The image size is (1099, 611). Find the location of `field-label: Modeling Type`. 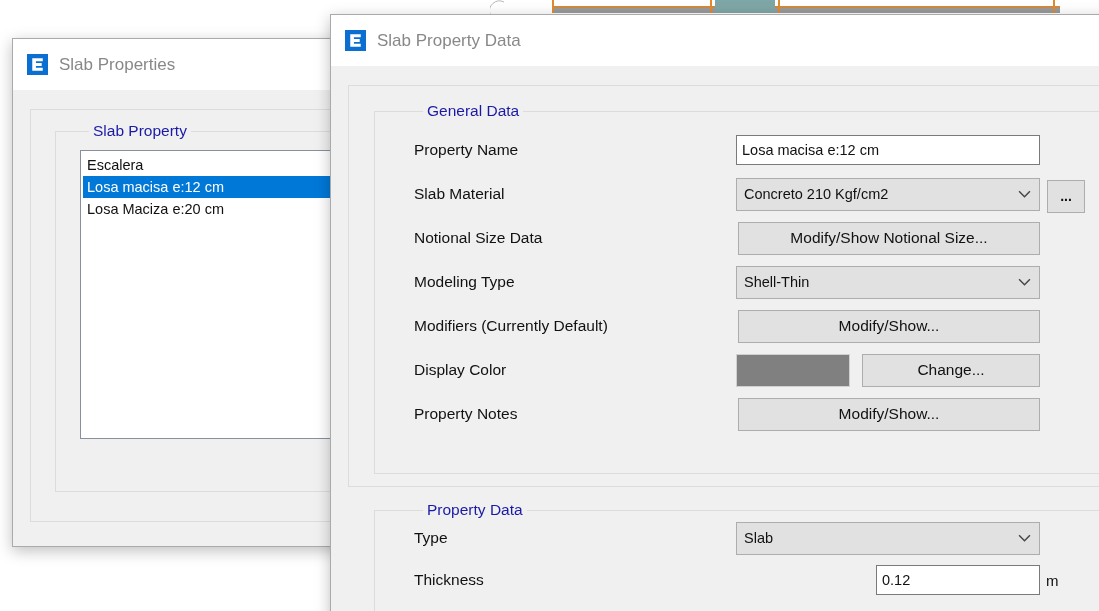

field-label: Modeling Type is located at coordinates (465, 282).